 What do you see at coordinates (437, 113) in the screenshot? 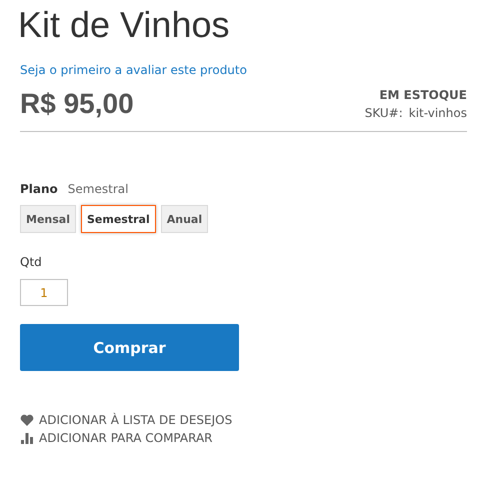
I see `sku-value: kit-vinhos` at bounding box center [437, 113].